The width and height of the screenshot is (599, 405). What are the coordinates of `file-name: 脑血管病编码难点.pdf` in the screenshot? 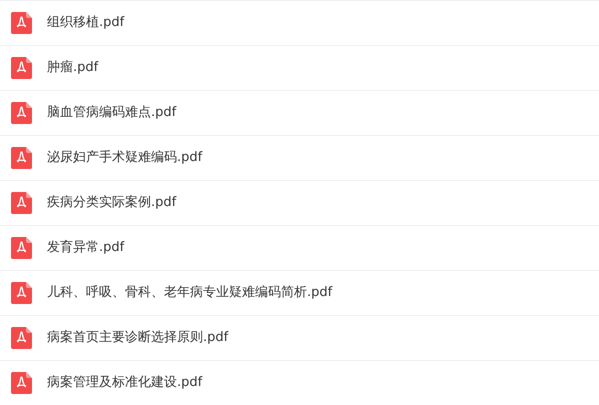 It's located at (111, 113).